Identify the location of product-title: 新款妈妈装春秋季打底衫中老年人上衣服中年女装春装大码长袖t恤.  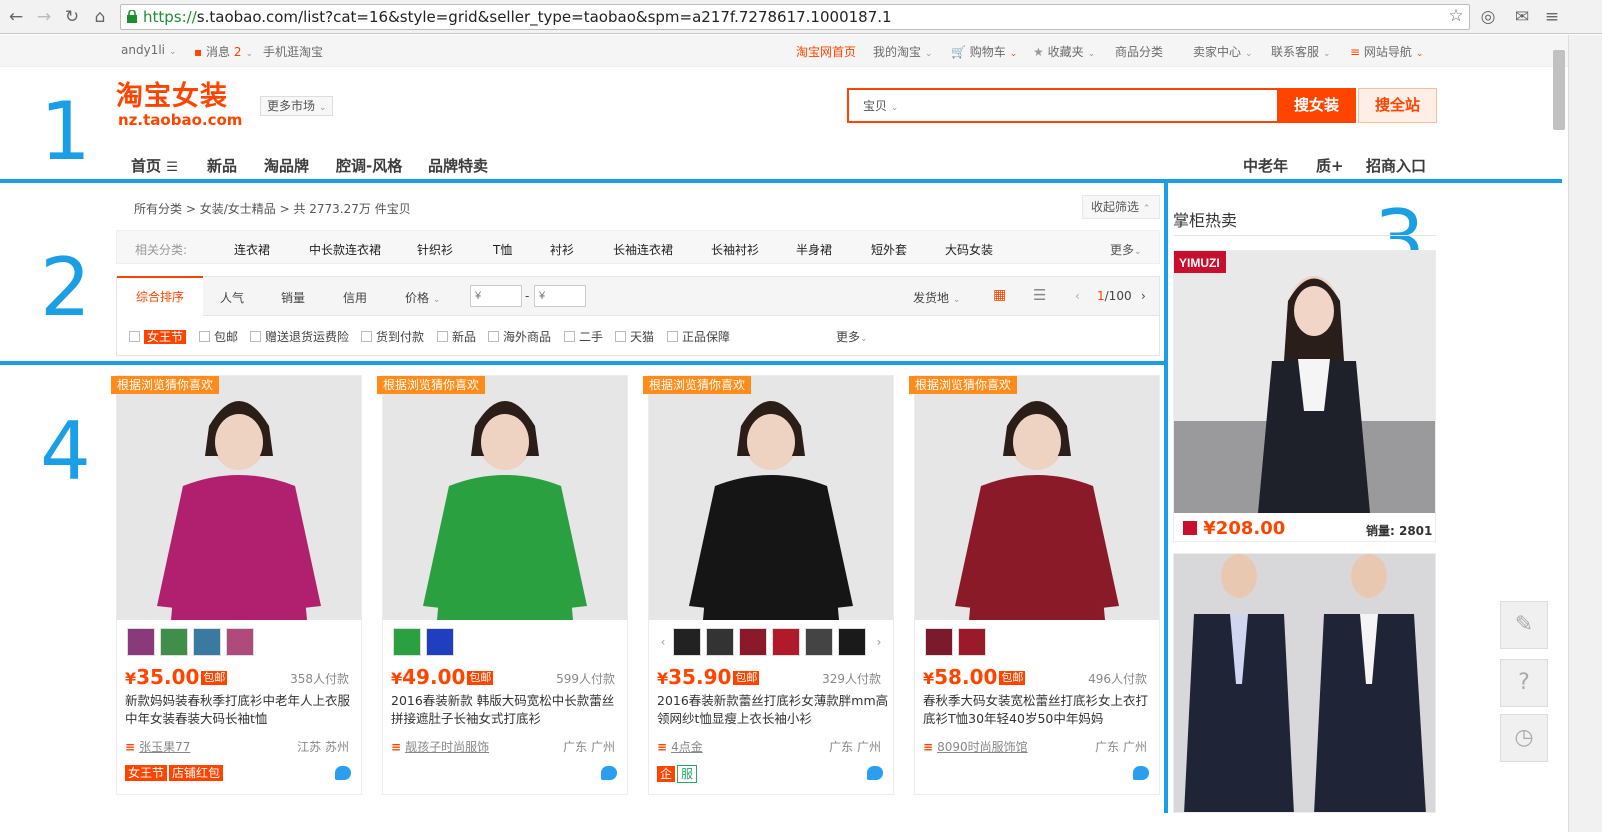
(241, 710).